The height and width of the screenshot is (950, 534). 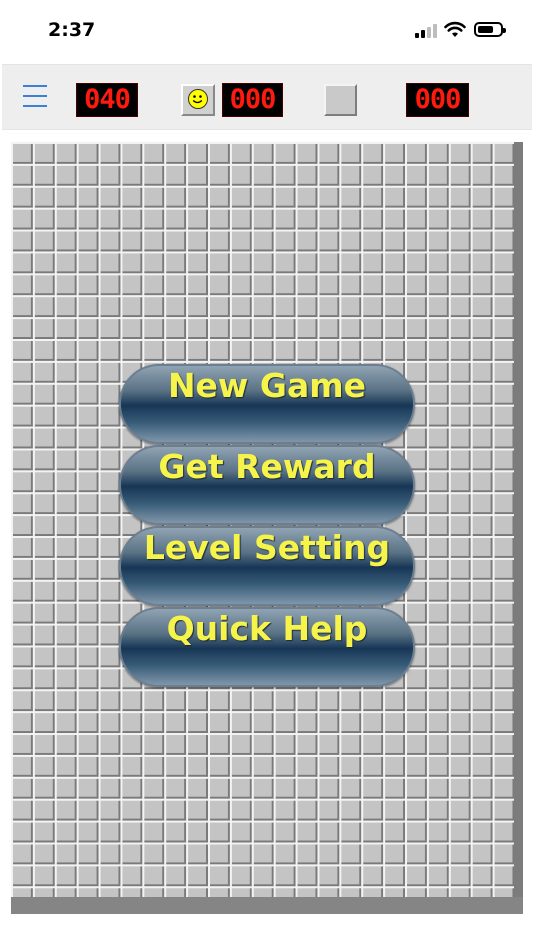 I want to click on get-reward-label: Get Reward, so click(x=267, y=466).